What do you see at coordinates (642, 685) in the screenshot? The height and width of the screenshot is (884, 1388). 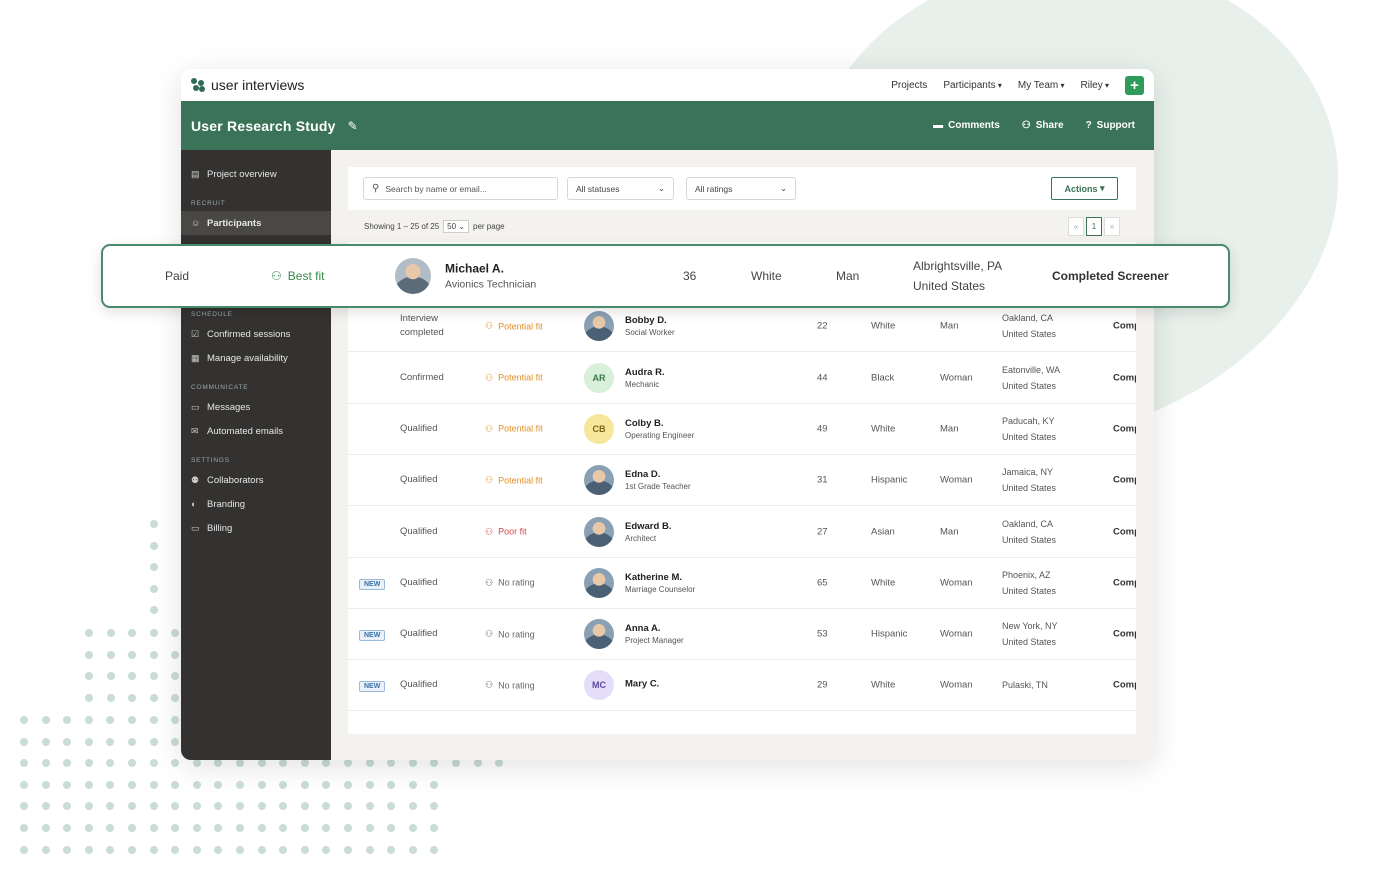 I see `participant-name-block: Mary C.` at bounding box center [642, 685].